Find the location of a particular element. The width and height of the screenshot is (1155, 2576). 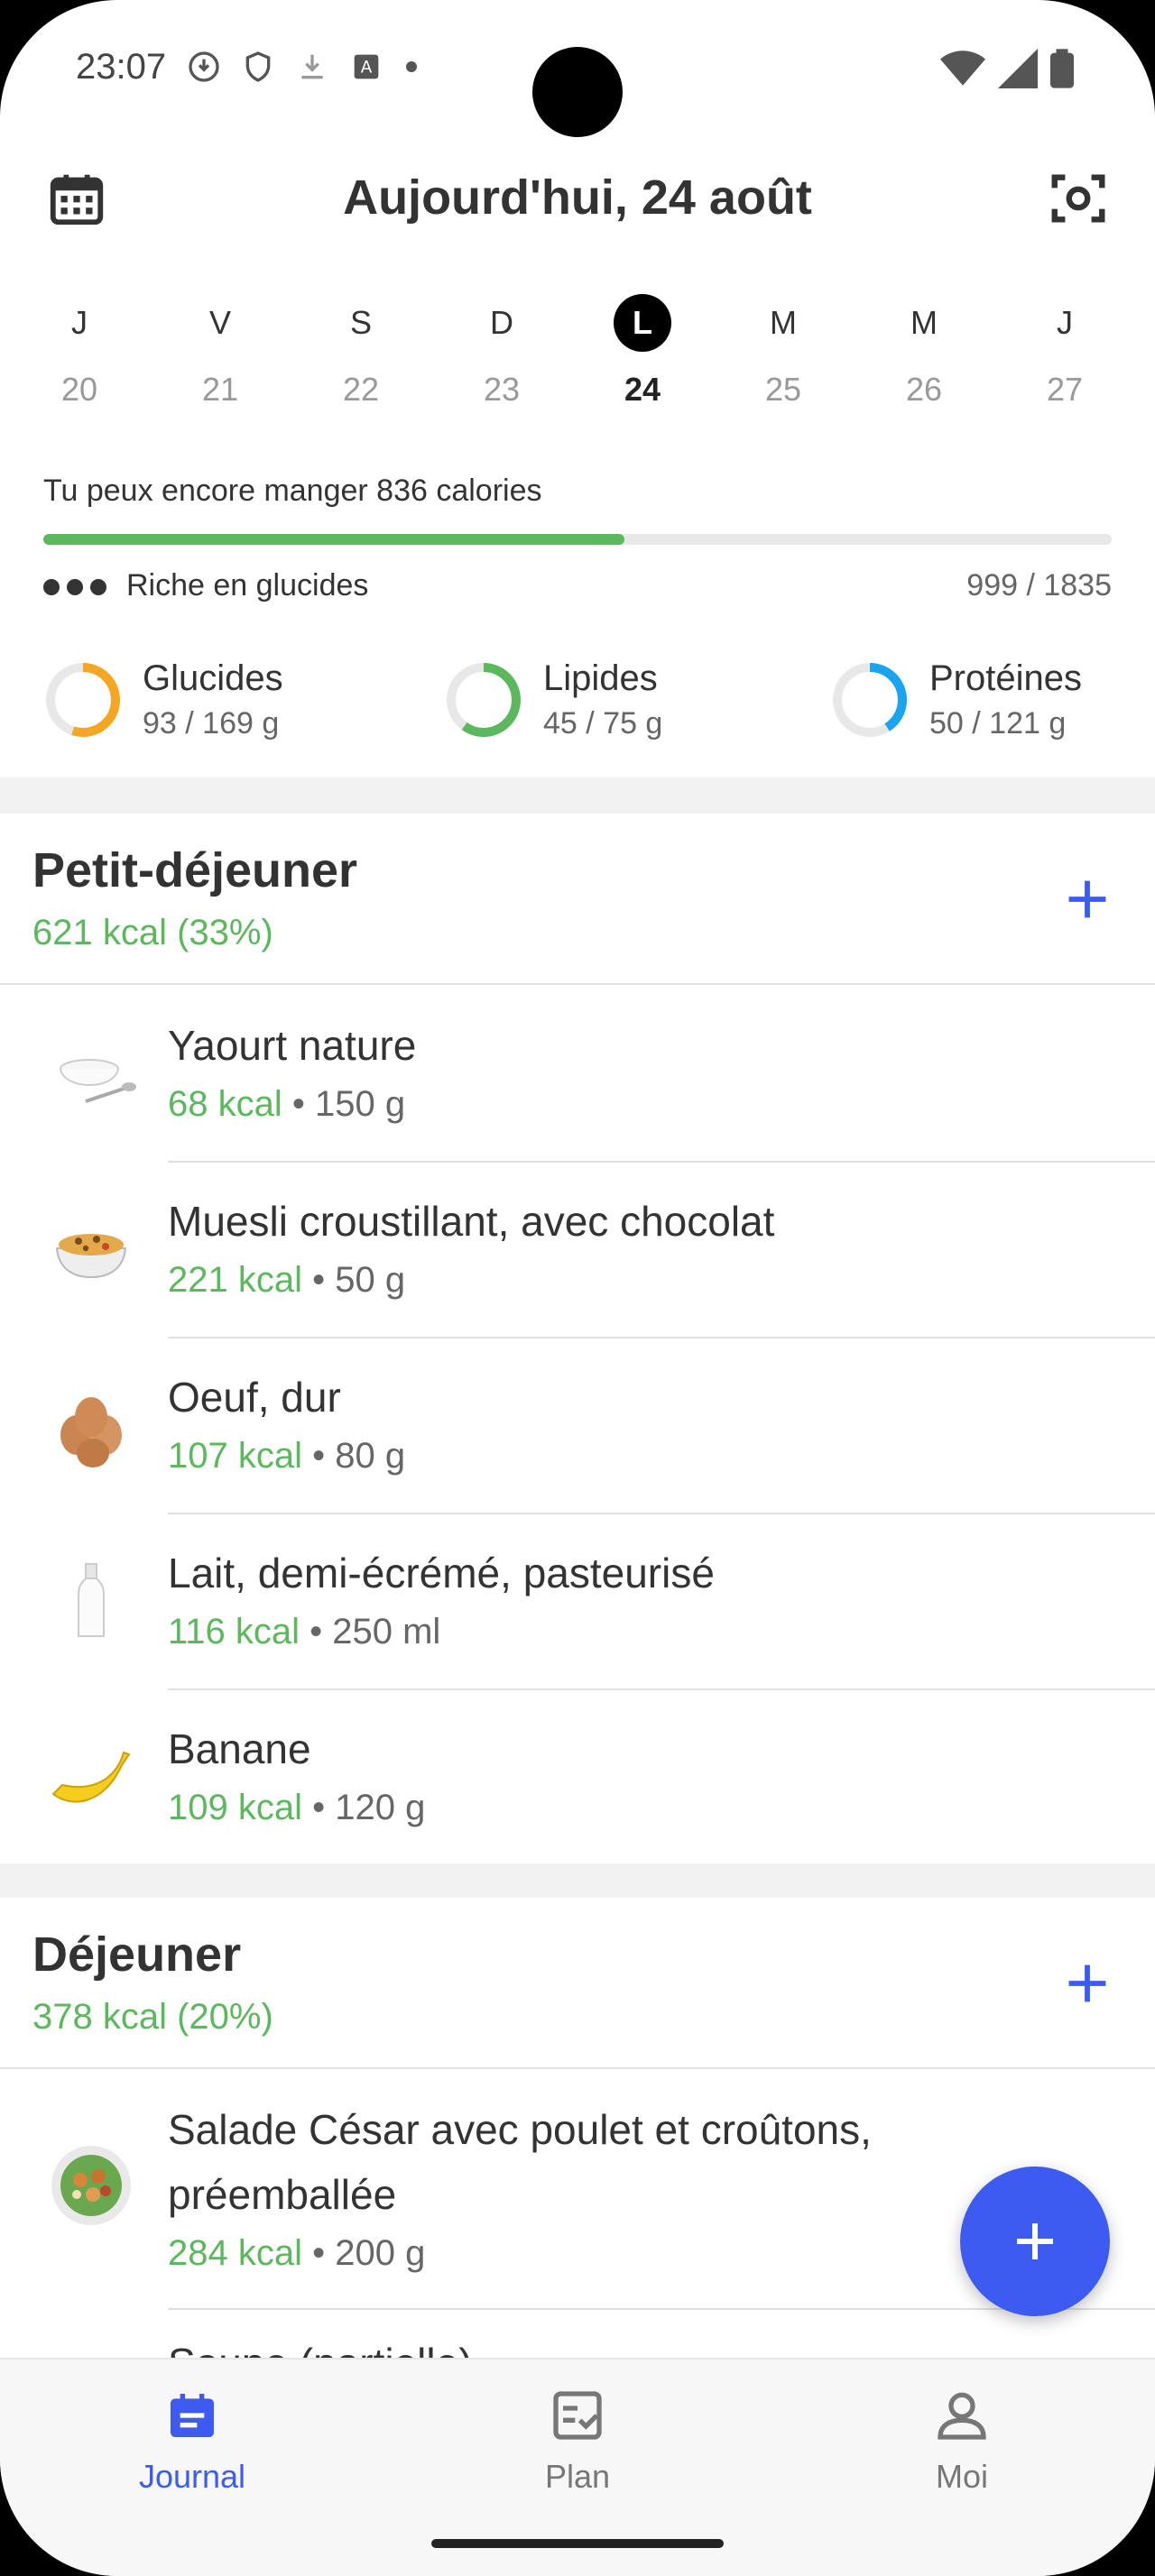

meal-header-lunch: Déjeuner 378 kcal (20%) is located at coordinates (577, 1983).